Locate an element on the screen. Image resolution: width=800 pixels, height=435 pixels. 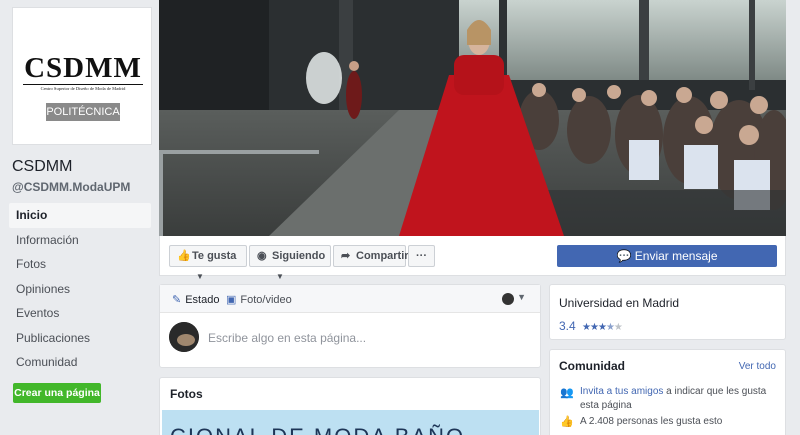
rating: 3.4 ★★★★★ is located at coordinates (591, 326).